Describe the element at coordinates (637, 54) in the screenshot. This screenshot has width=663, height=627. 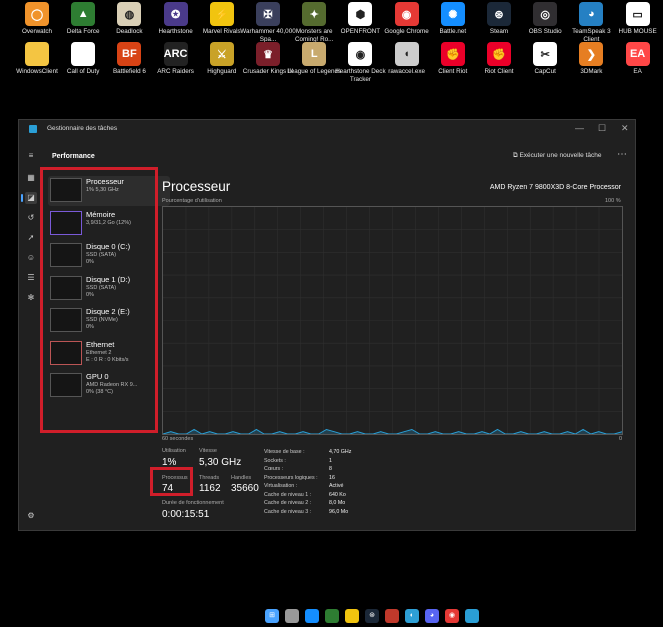
I see `ea-icon: EA` at that location.